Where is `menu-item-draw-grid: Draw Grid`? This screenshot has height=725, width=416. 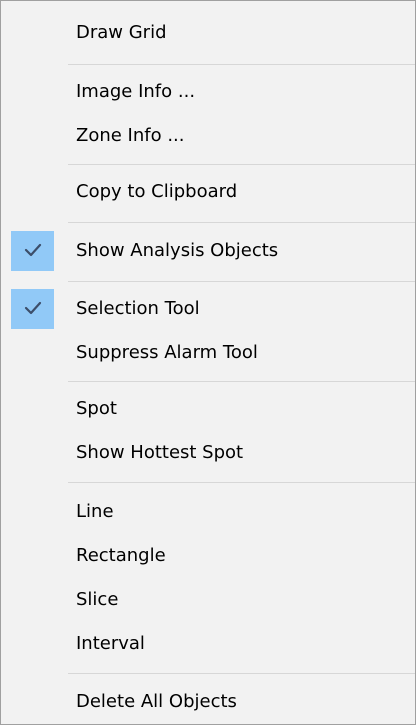 menu-item-draw-grid: Draw Grid is located at coordinates (208, 33).